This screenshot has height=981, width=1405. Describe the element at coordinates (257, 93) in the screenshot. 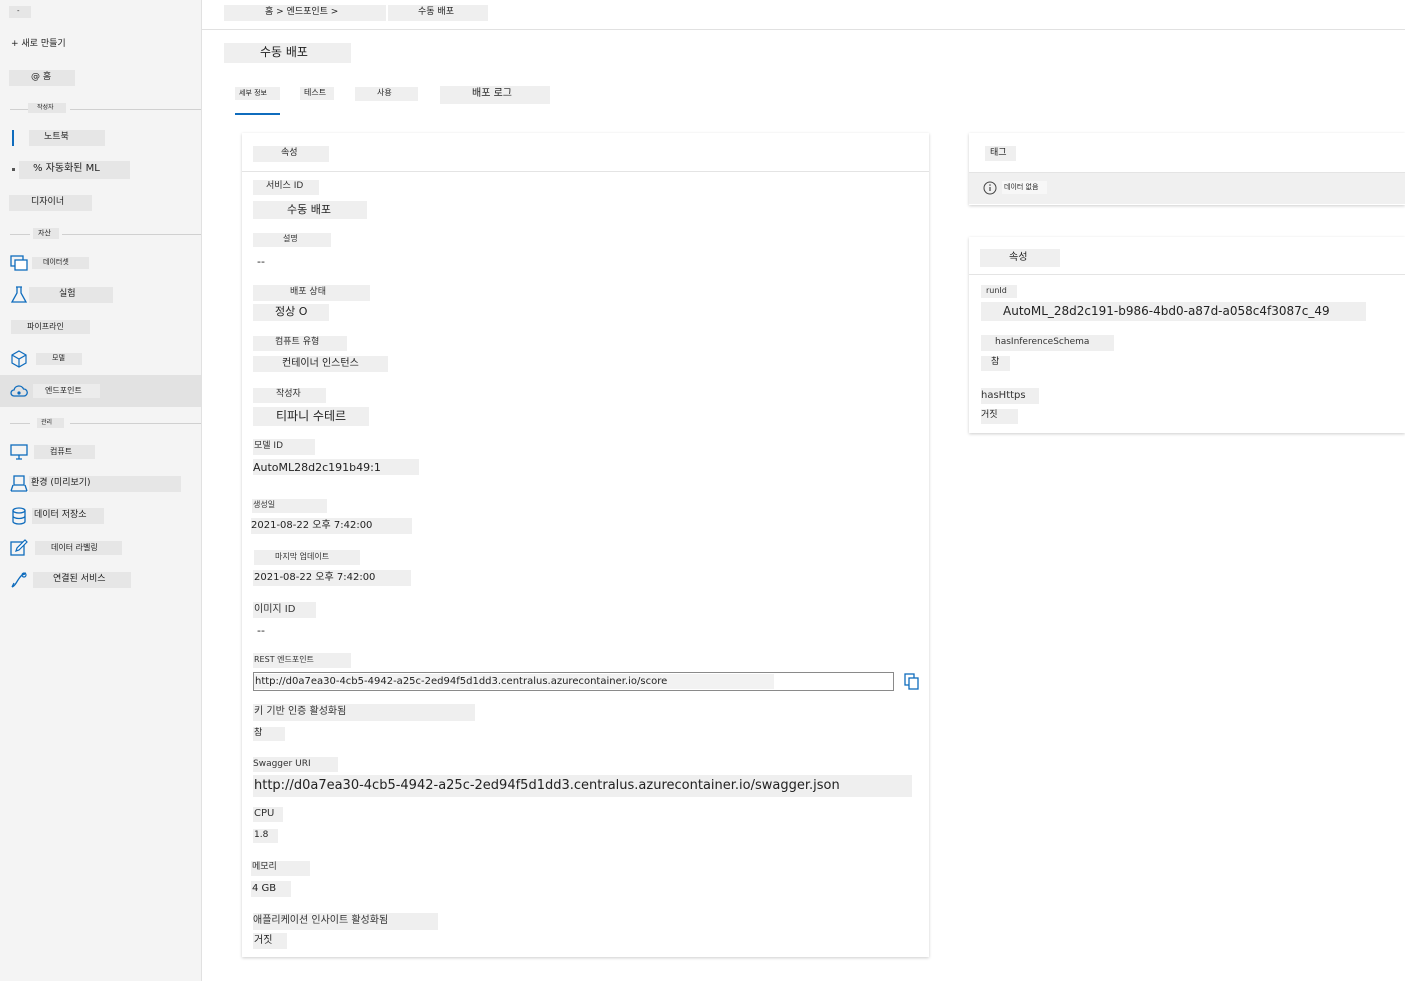

I see `tab-details: 세부 정보` at that location.